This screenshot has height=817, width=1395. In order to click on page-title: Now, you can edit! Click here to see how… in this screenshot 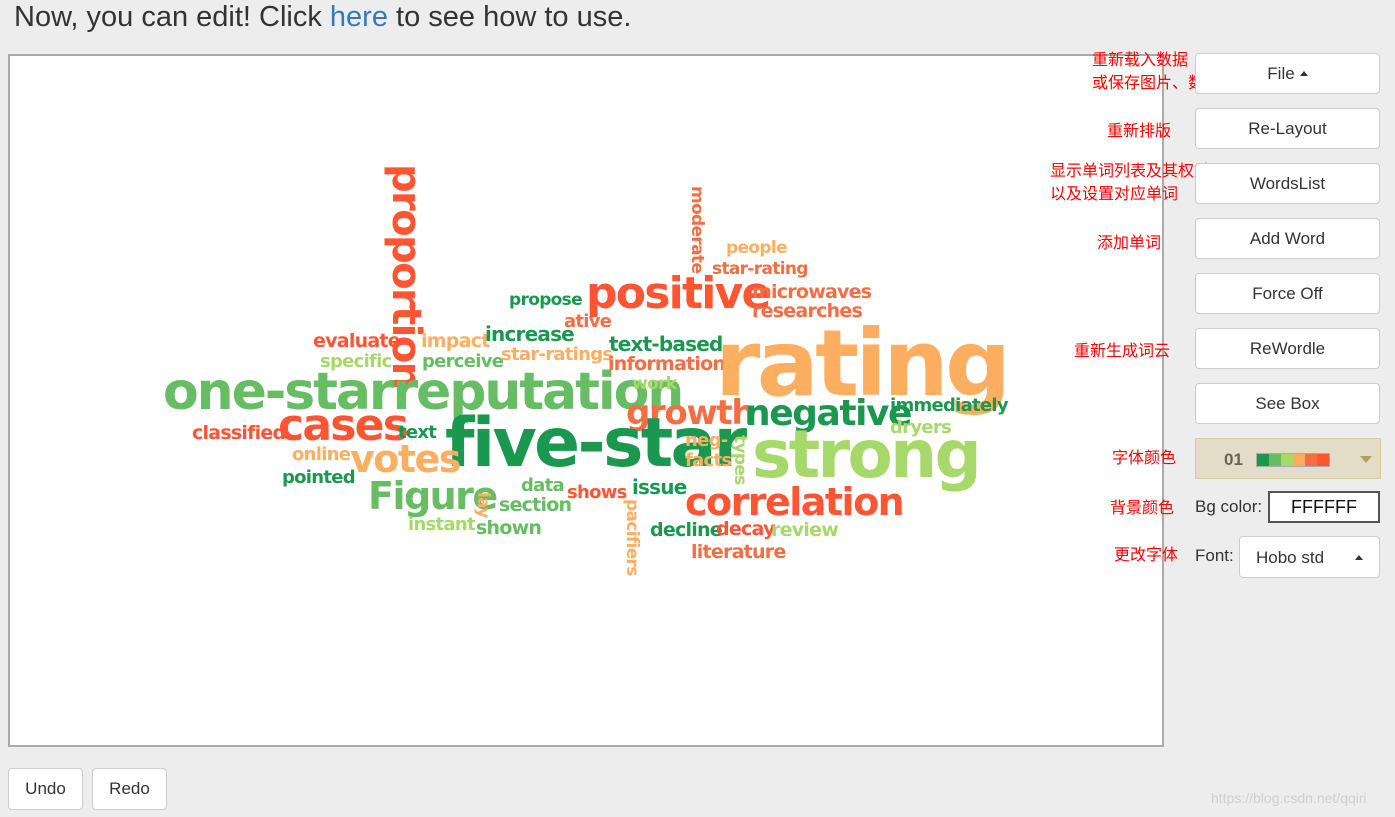, I will do `click(323, 17)`.